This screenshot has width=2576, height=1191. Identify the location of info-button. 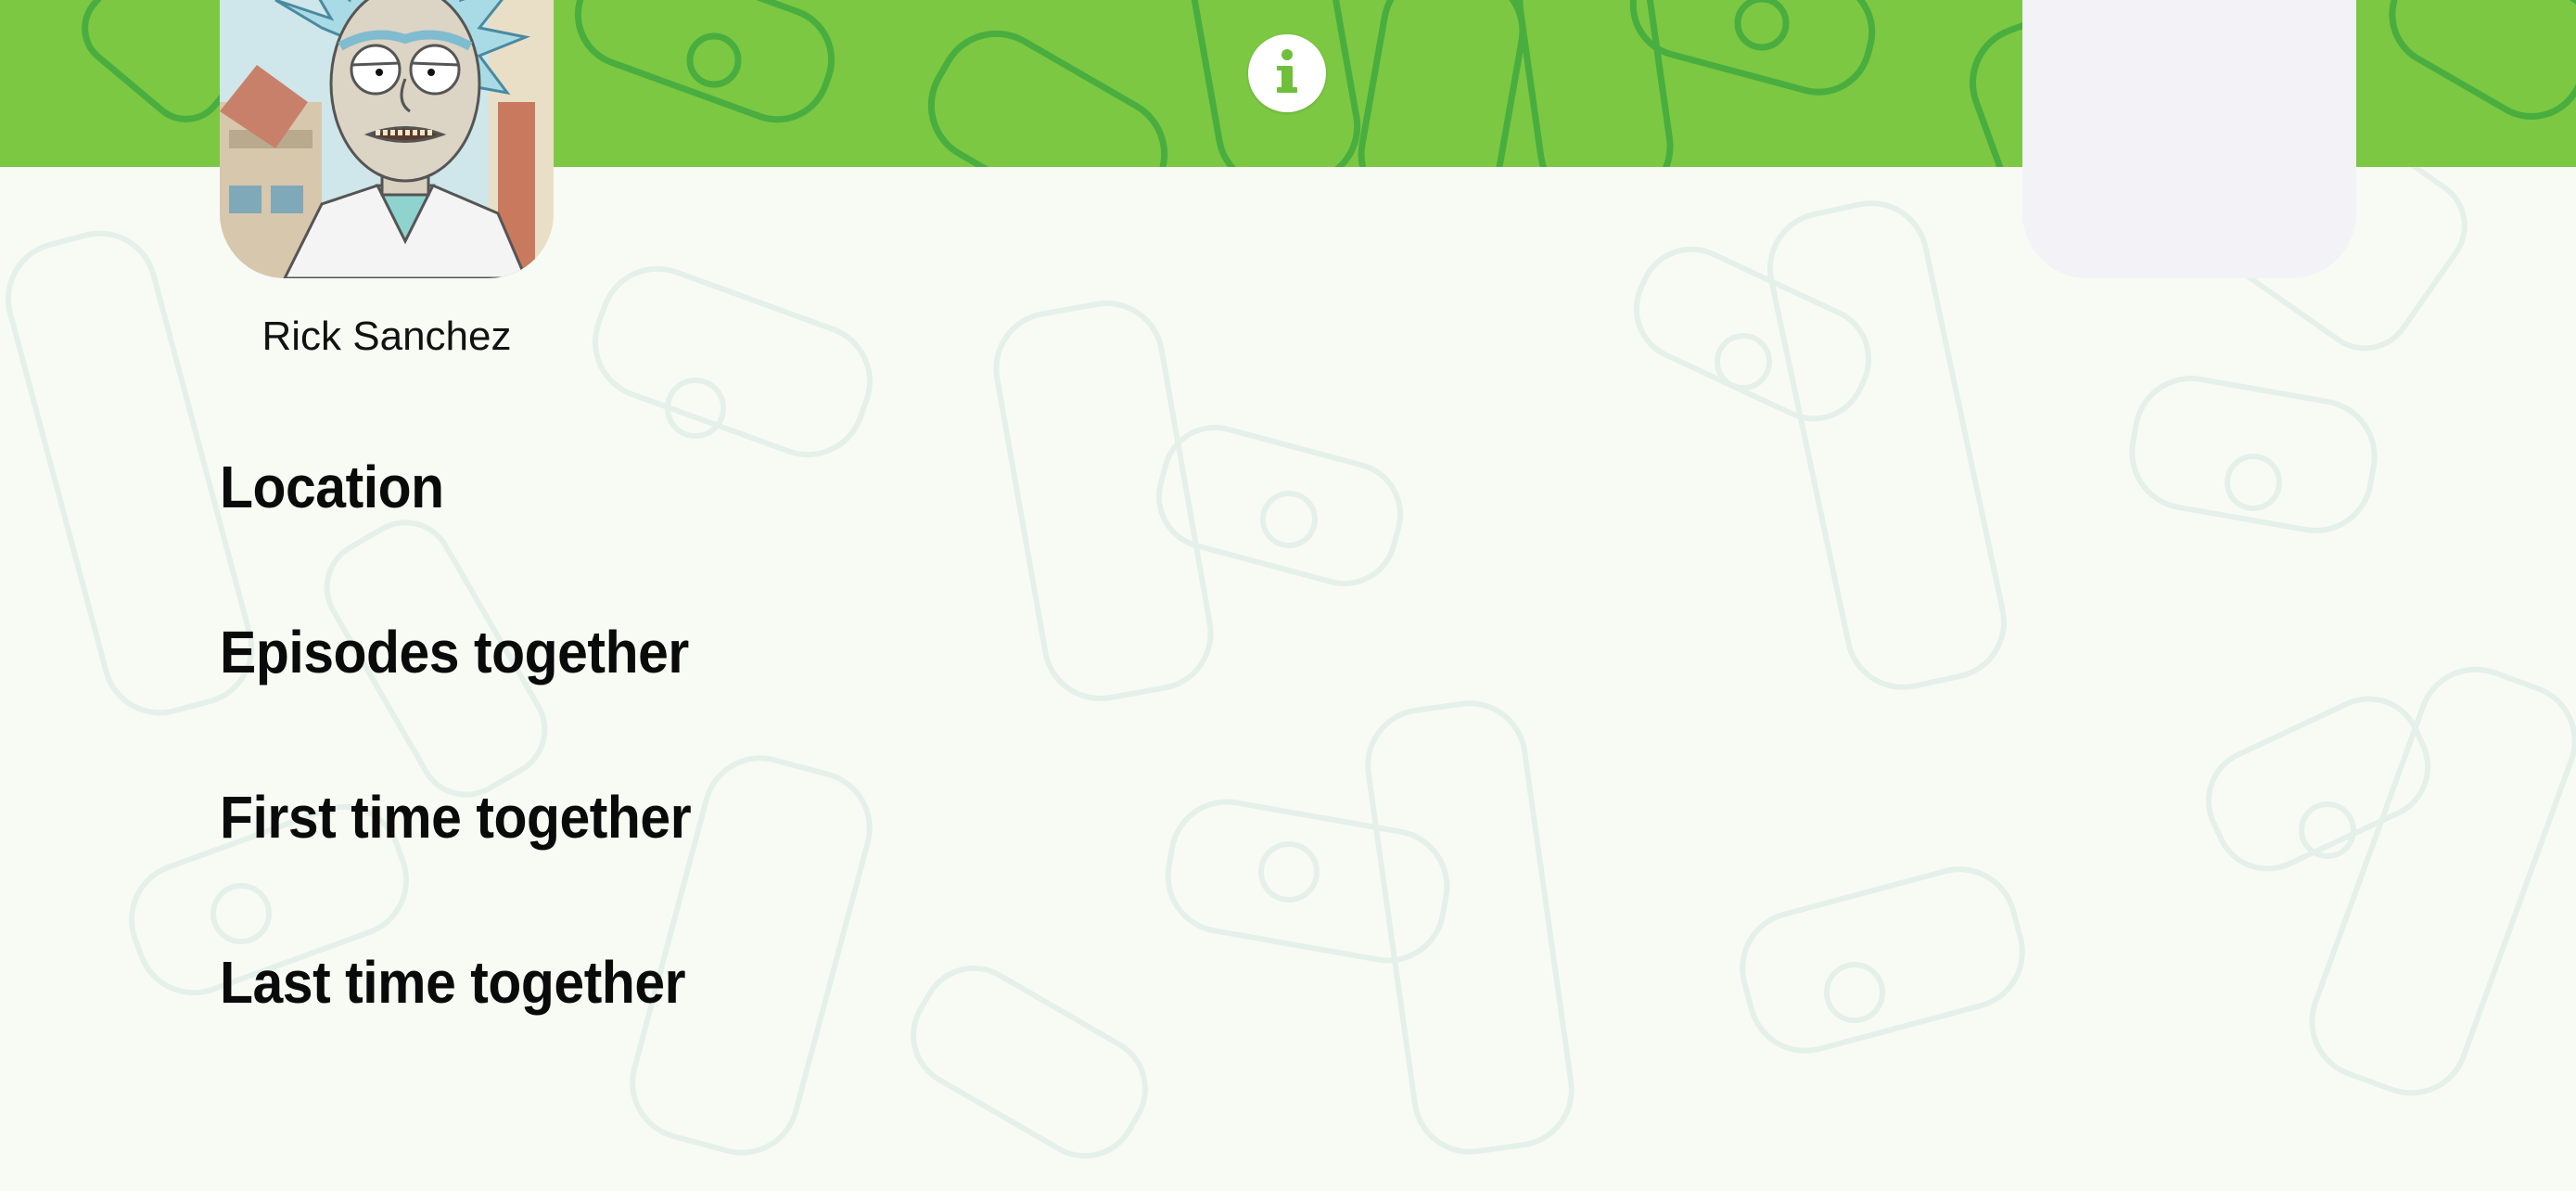
(1287, 73).